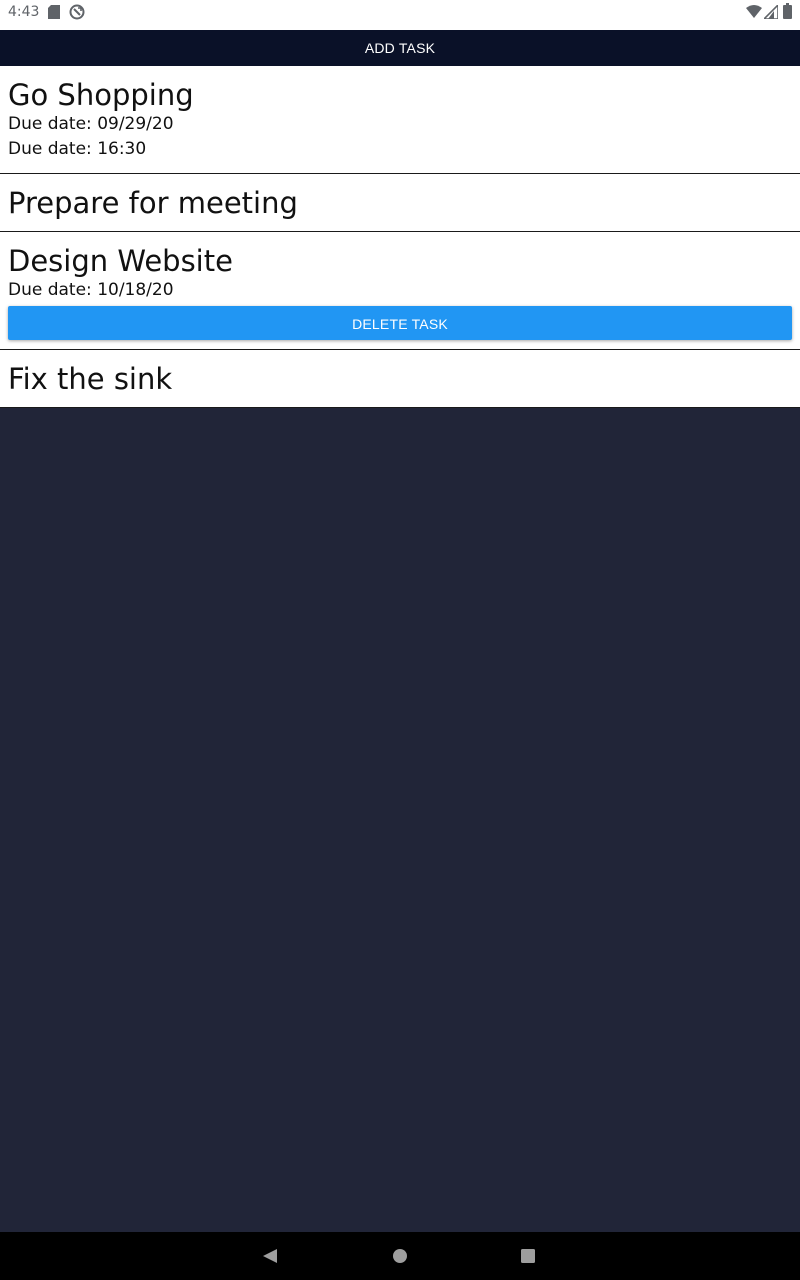 This screenshot has height=1280, width=800. What do you see at coordinates (400, 379) in the screenshot?
I see `task-item-fix-the-sink: Fix the sink` at bounding box center [400, 379].